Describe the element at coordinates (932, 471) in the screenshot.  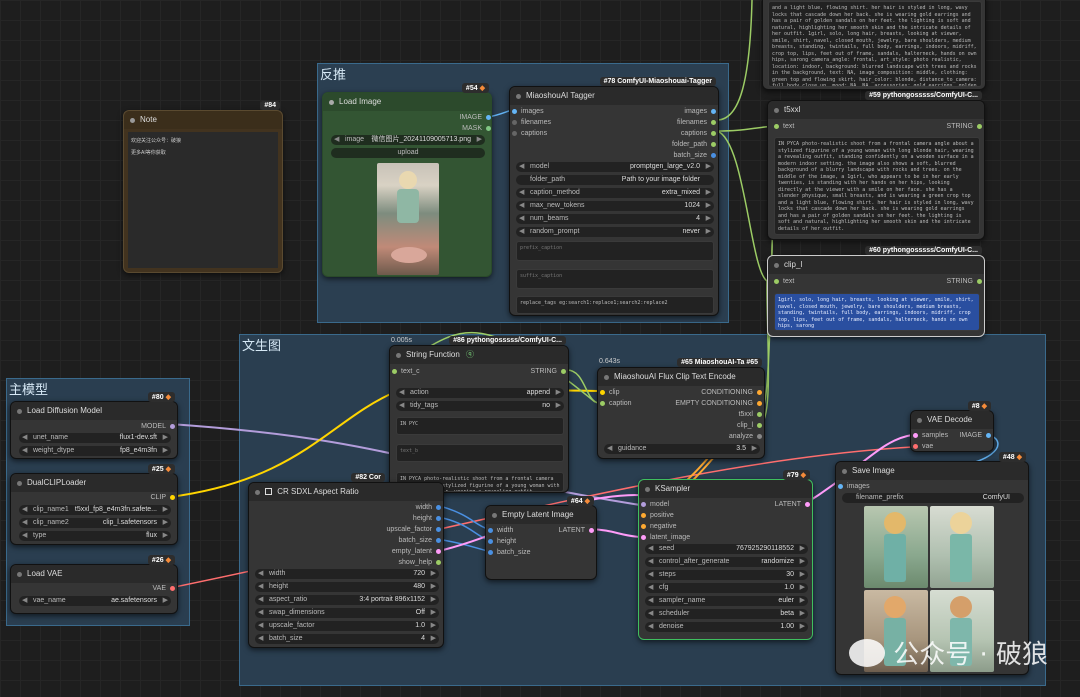
I see `node-header: Save Image` at that location.